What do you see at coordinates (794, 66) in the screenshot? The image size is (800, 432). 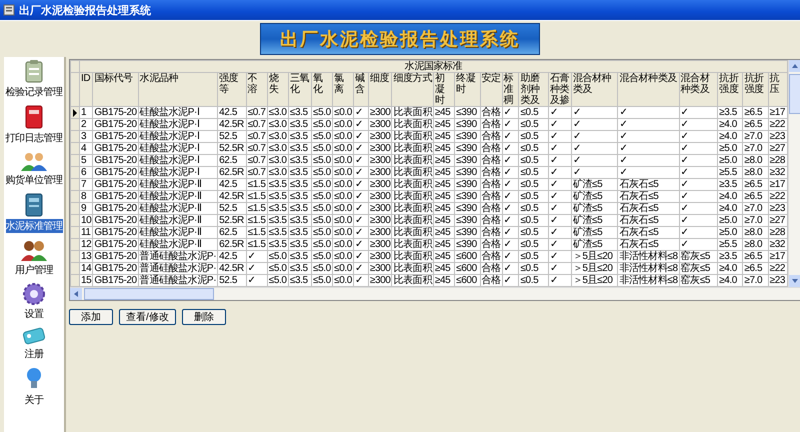 I see `scroll-up-icon` at bounding box center [794, 66].